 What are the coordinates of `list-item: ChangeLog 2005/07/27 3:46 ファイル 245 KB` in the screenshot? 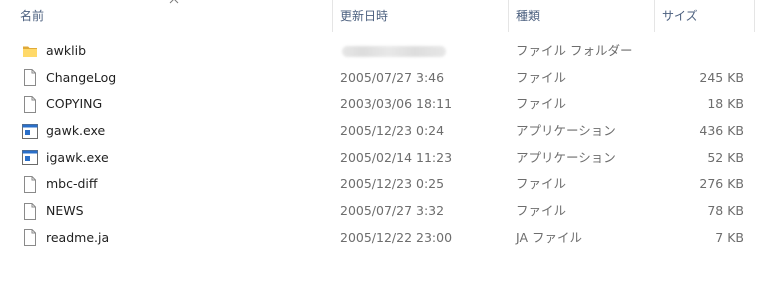 It's located at (384, 78).